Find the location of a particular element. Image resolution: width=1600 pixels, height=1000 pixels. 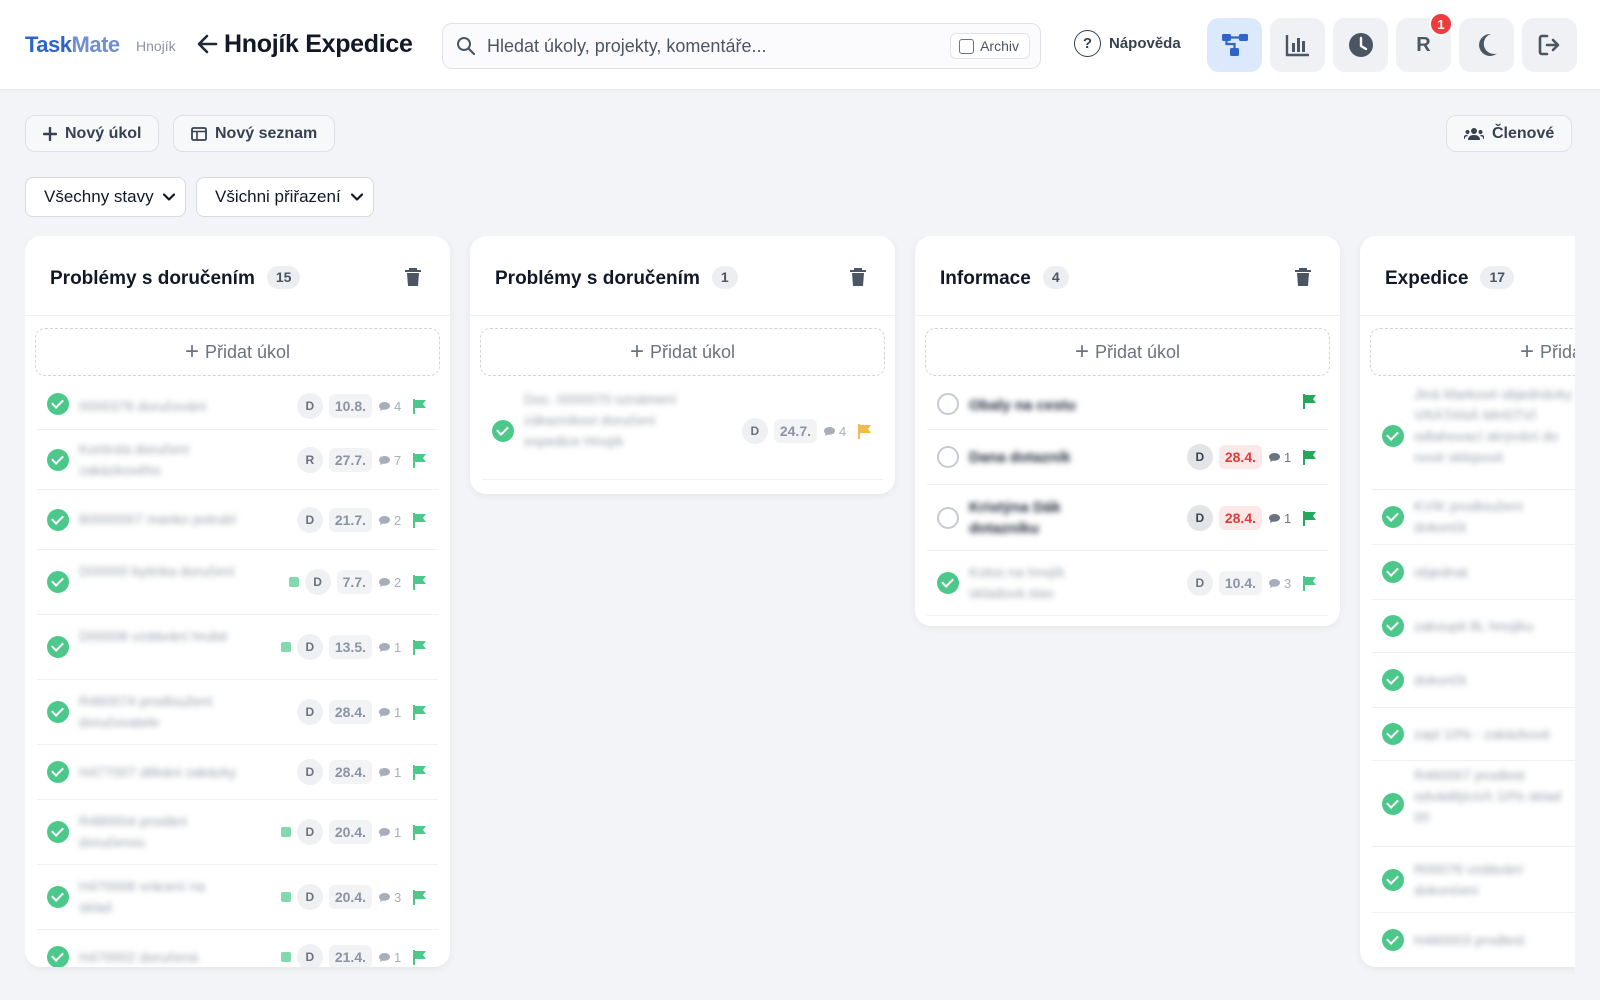

task-card: zakoupit 8L hnojiku is located at coordinates (1473, 626).